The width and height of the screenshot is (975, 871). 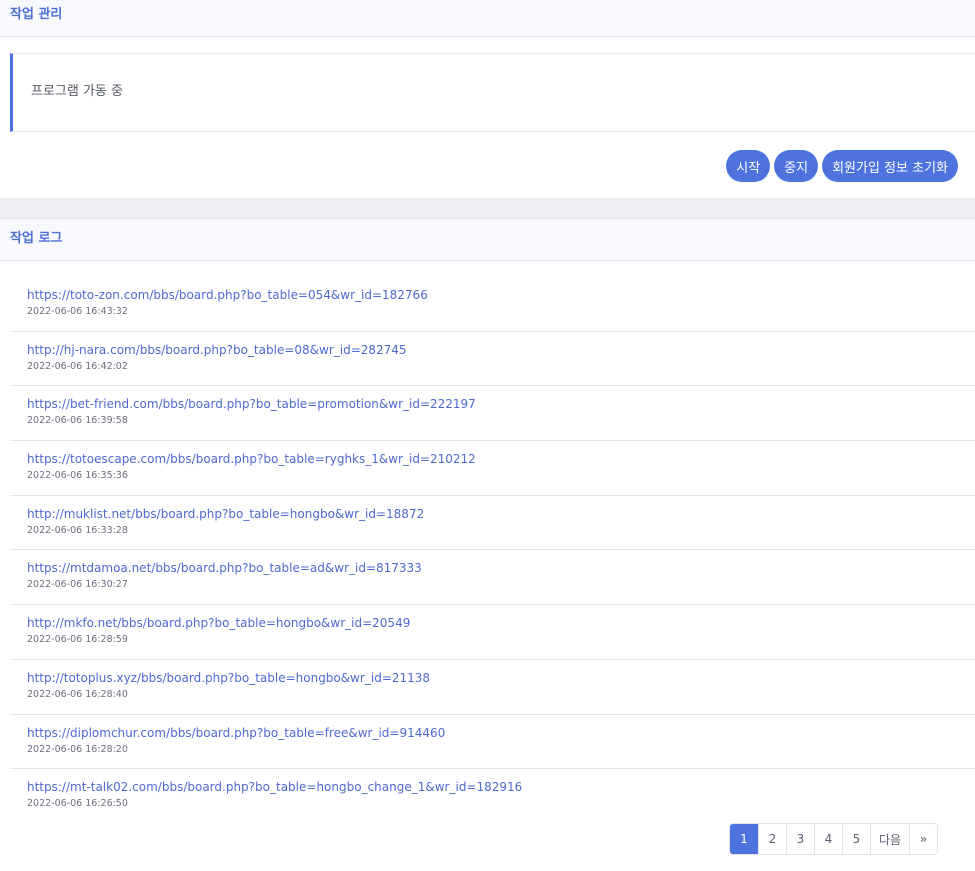 I want to click on page-4-button: 4, so click(x=828, y=839).